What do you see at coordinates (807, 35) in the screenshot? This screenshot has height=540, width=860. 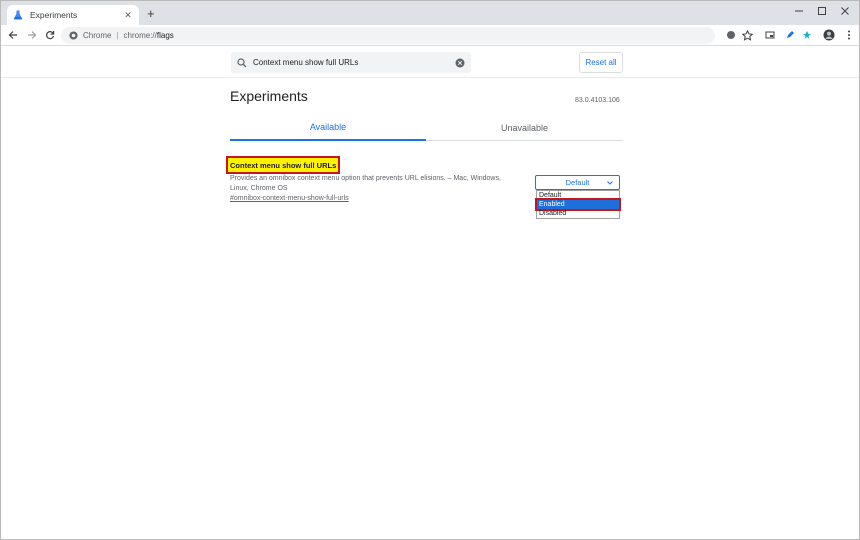 I see `puzzle-extension-icon` at bounding box center [807, 35].